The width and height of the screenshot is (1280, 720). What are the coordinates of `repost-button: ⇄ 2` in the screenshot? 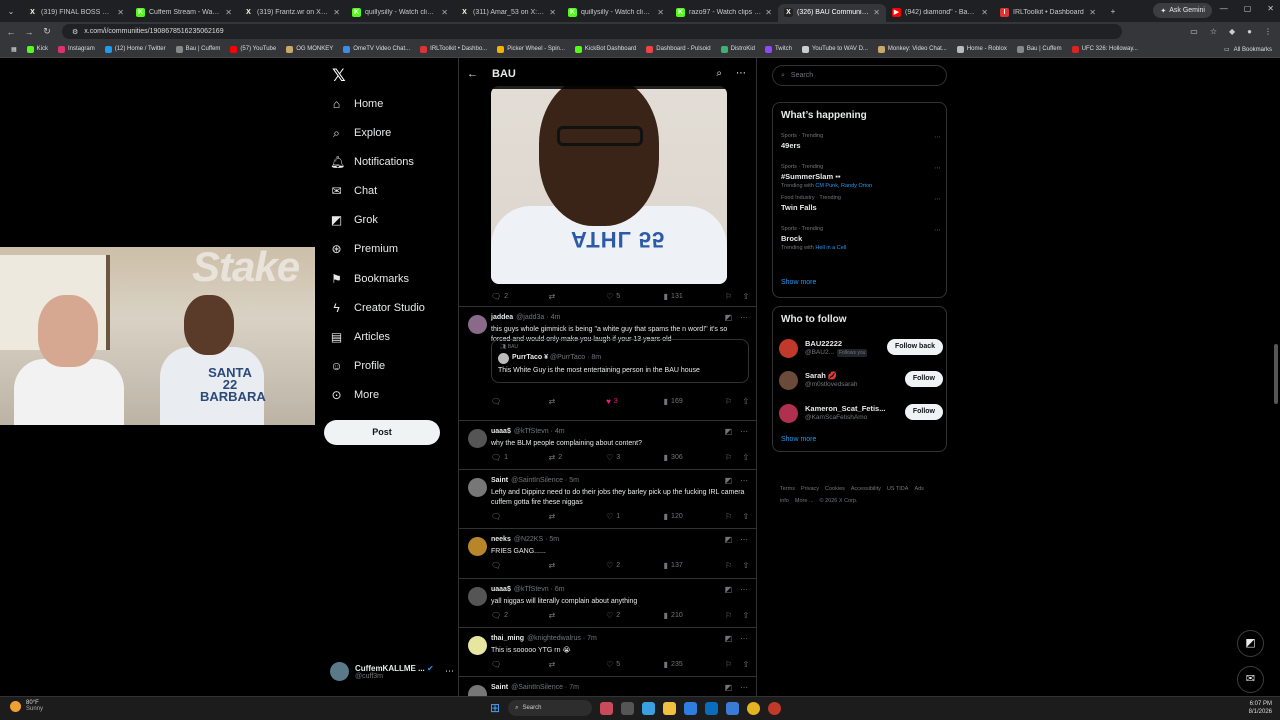 It's located at (578, 457).